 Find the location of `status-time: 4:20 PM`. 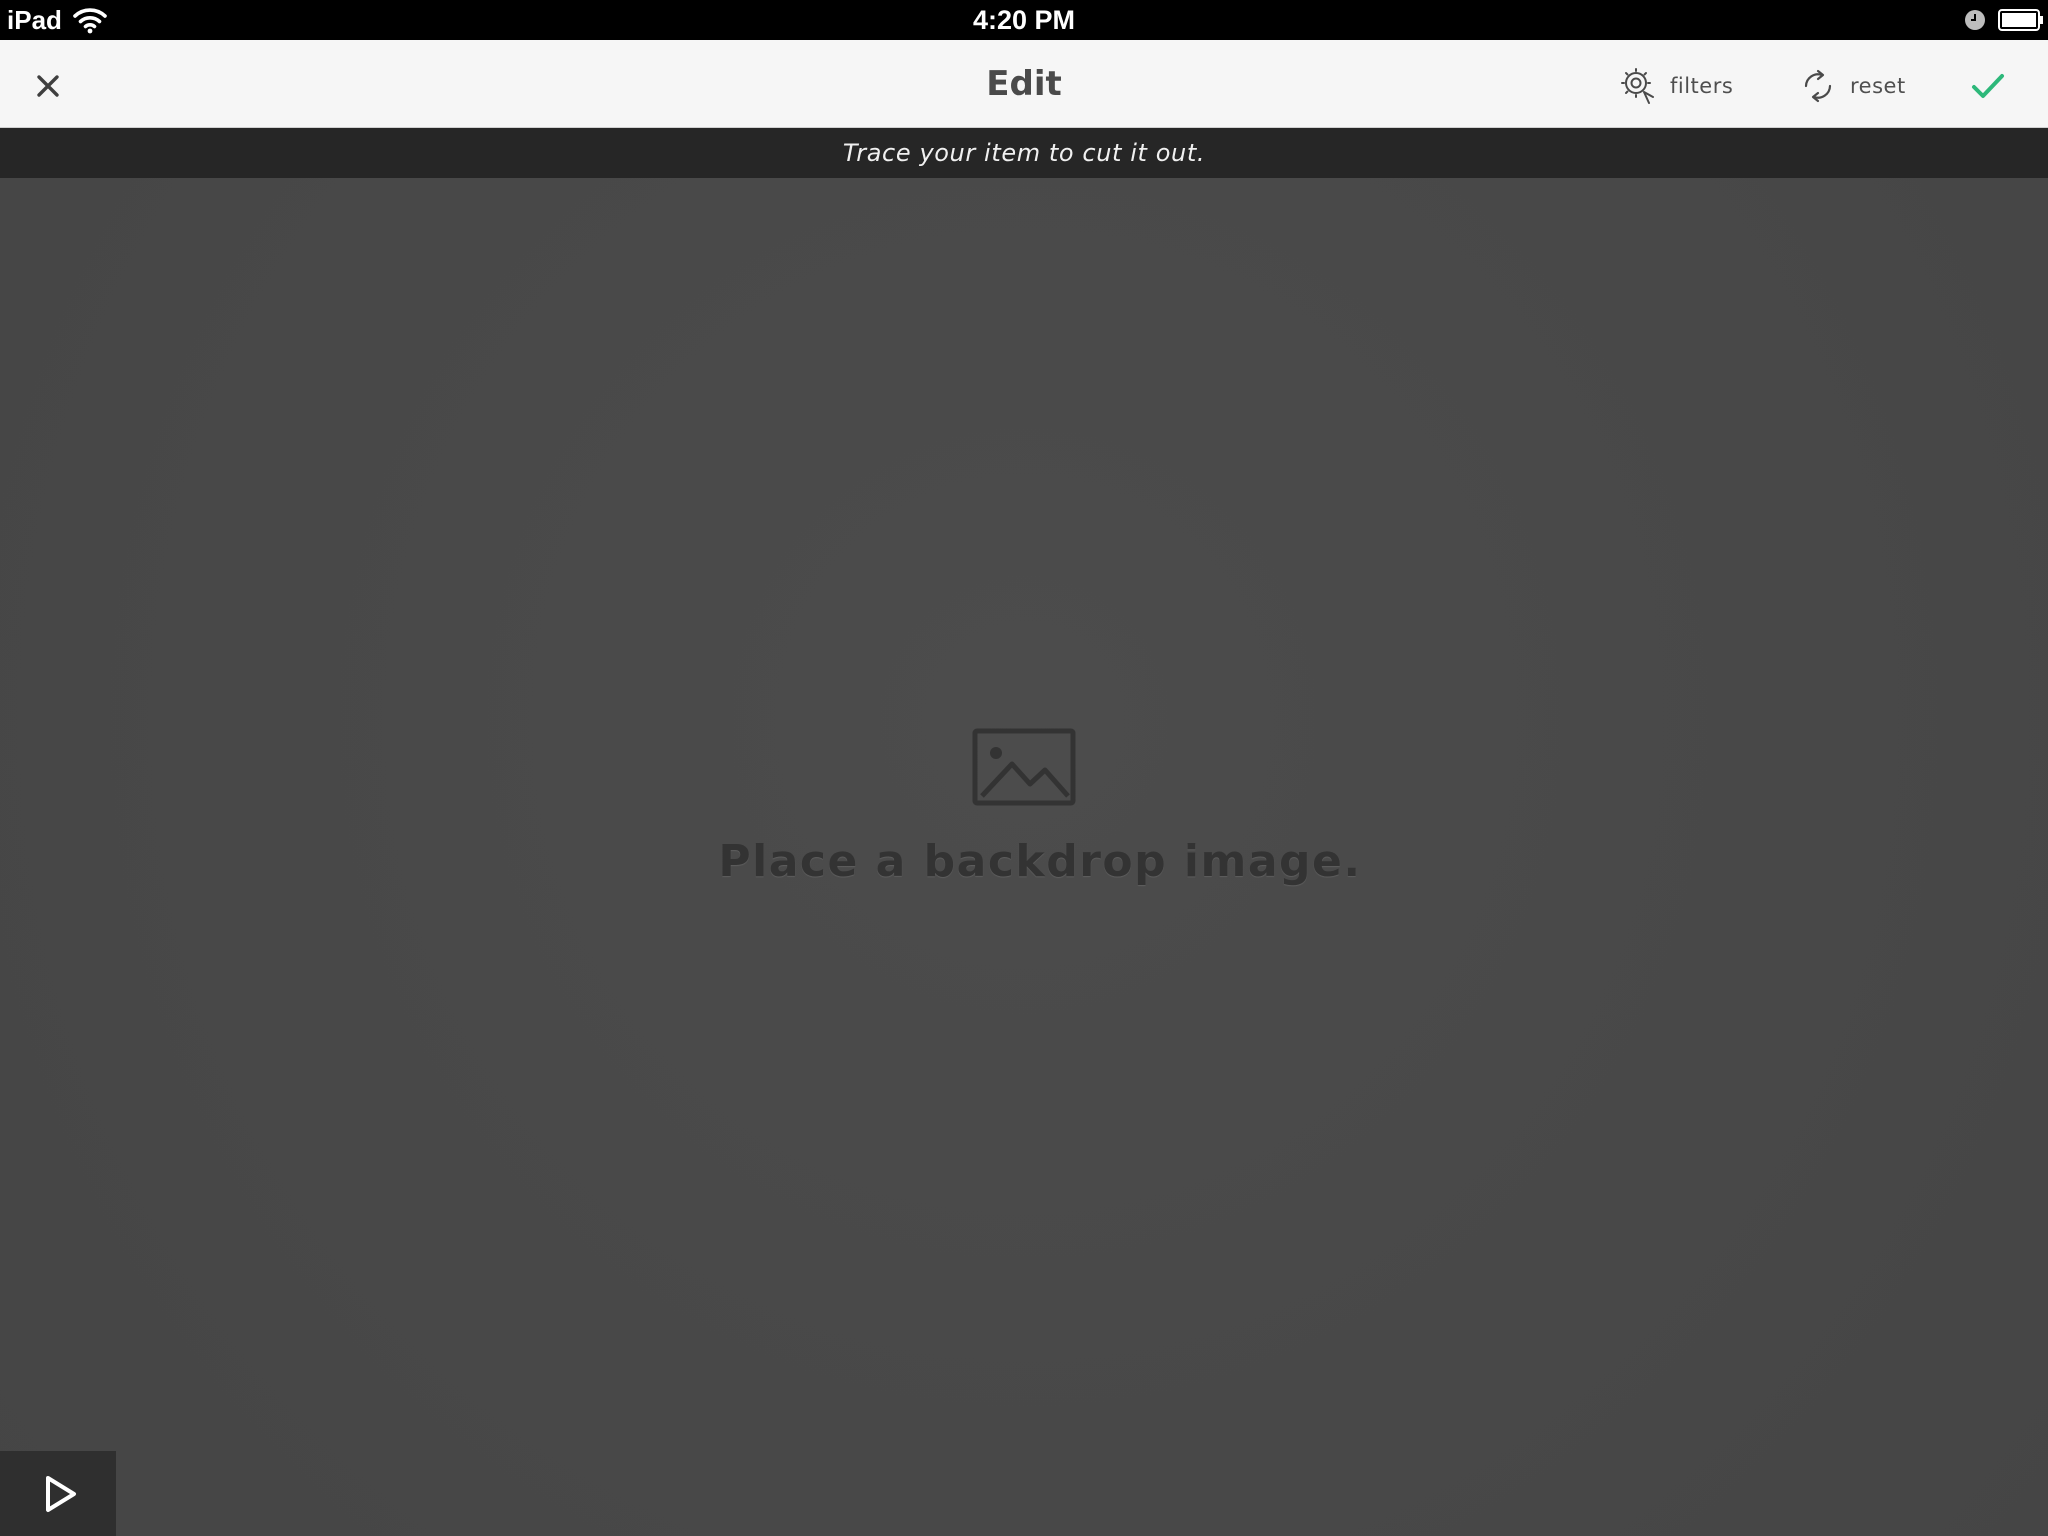

status-time: 4:20 PM is located at coordinates (1024, 20).